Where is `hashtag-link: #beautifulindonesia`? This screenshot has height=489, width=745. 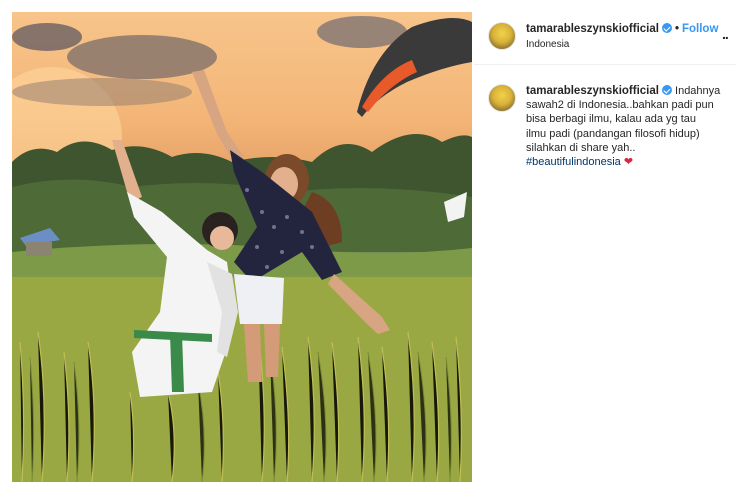
hashtag-link: #beautifulindonesia is located at coordinates (573, 162).